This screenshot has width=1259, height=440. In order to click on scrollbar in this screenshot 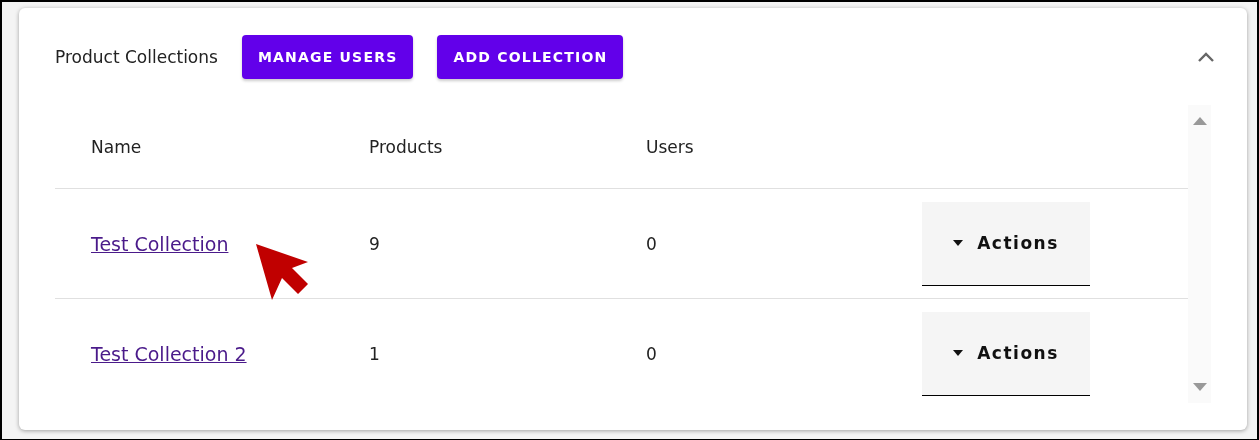, I will do `click(1199, 254)`.